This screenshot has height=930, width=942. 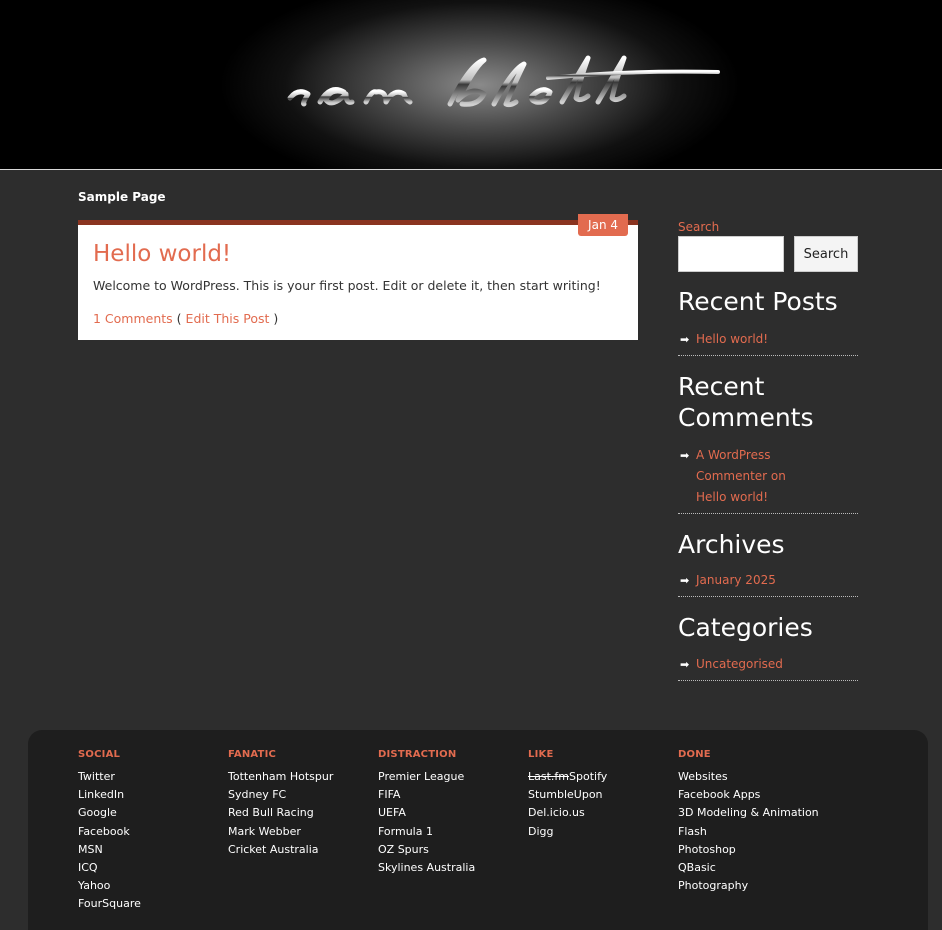 I want to click on paren-open: (, so click(x=179, y=318).